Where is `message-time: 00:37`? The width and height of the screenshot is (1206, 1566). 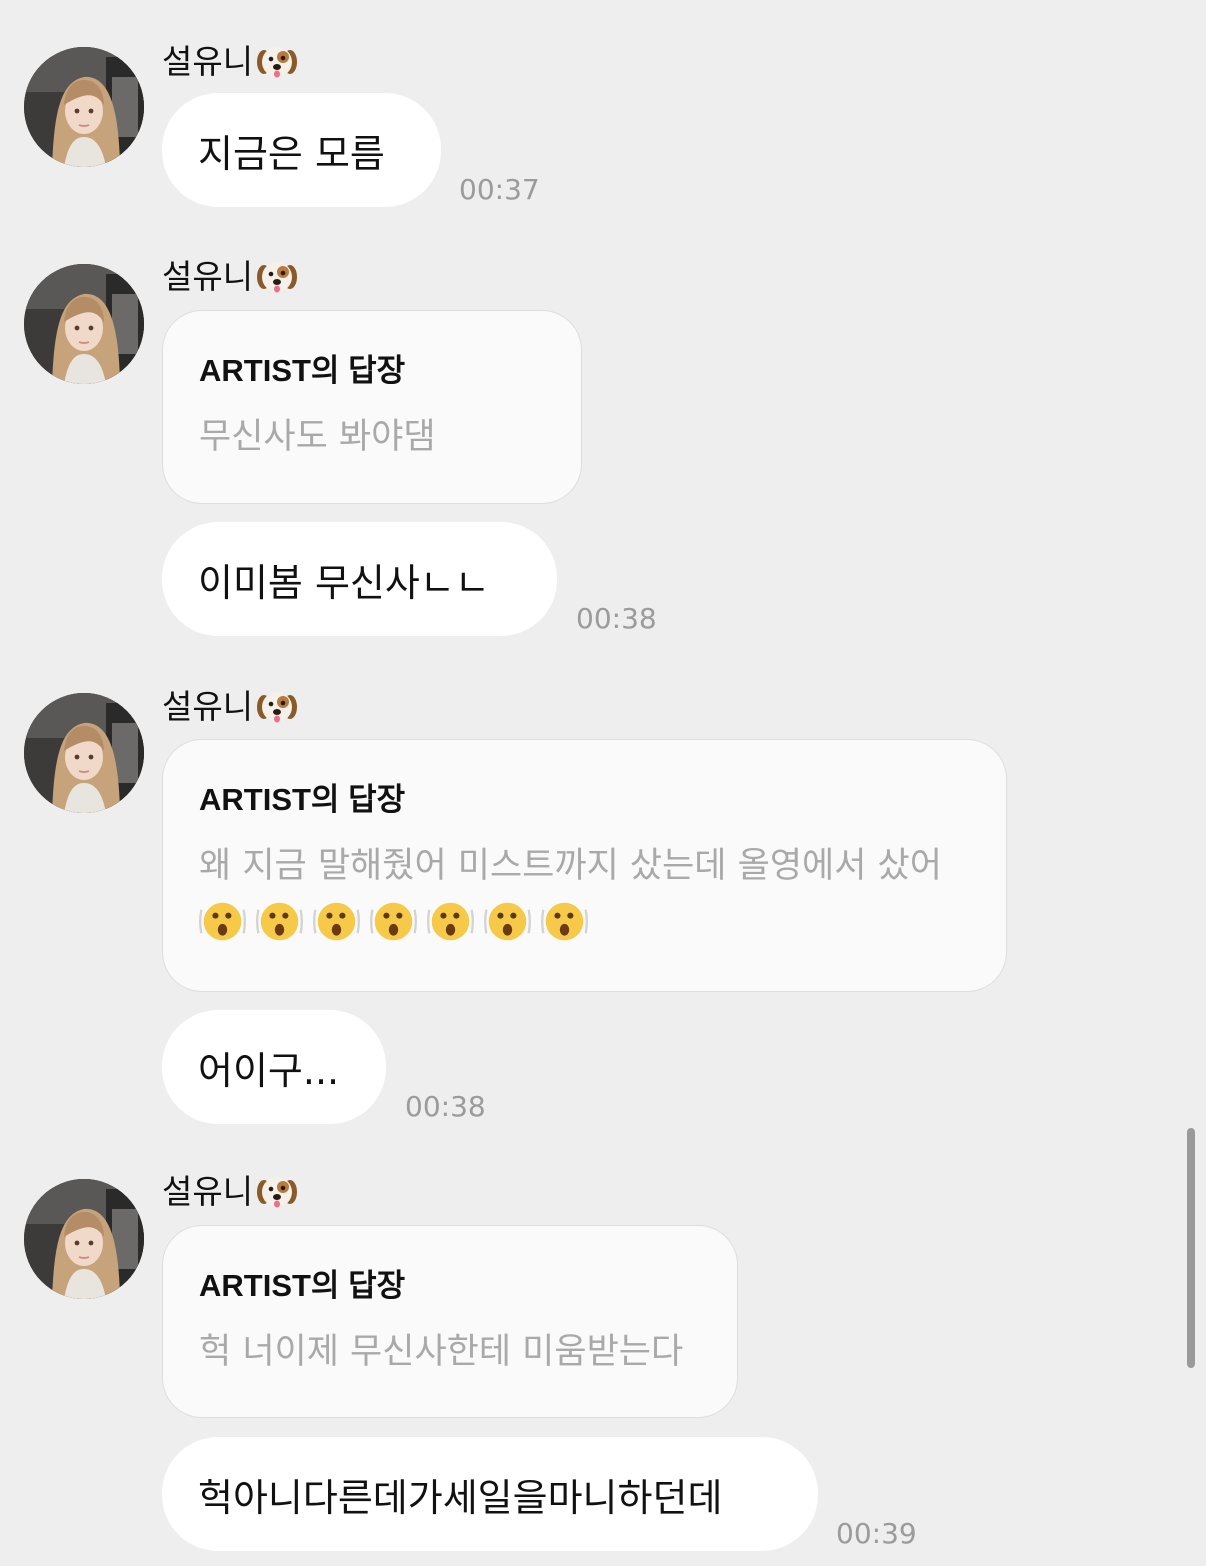 message-time: 00:37 is located at coordinates (499, 189).